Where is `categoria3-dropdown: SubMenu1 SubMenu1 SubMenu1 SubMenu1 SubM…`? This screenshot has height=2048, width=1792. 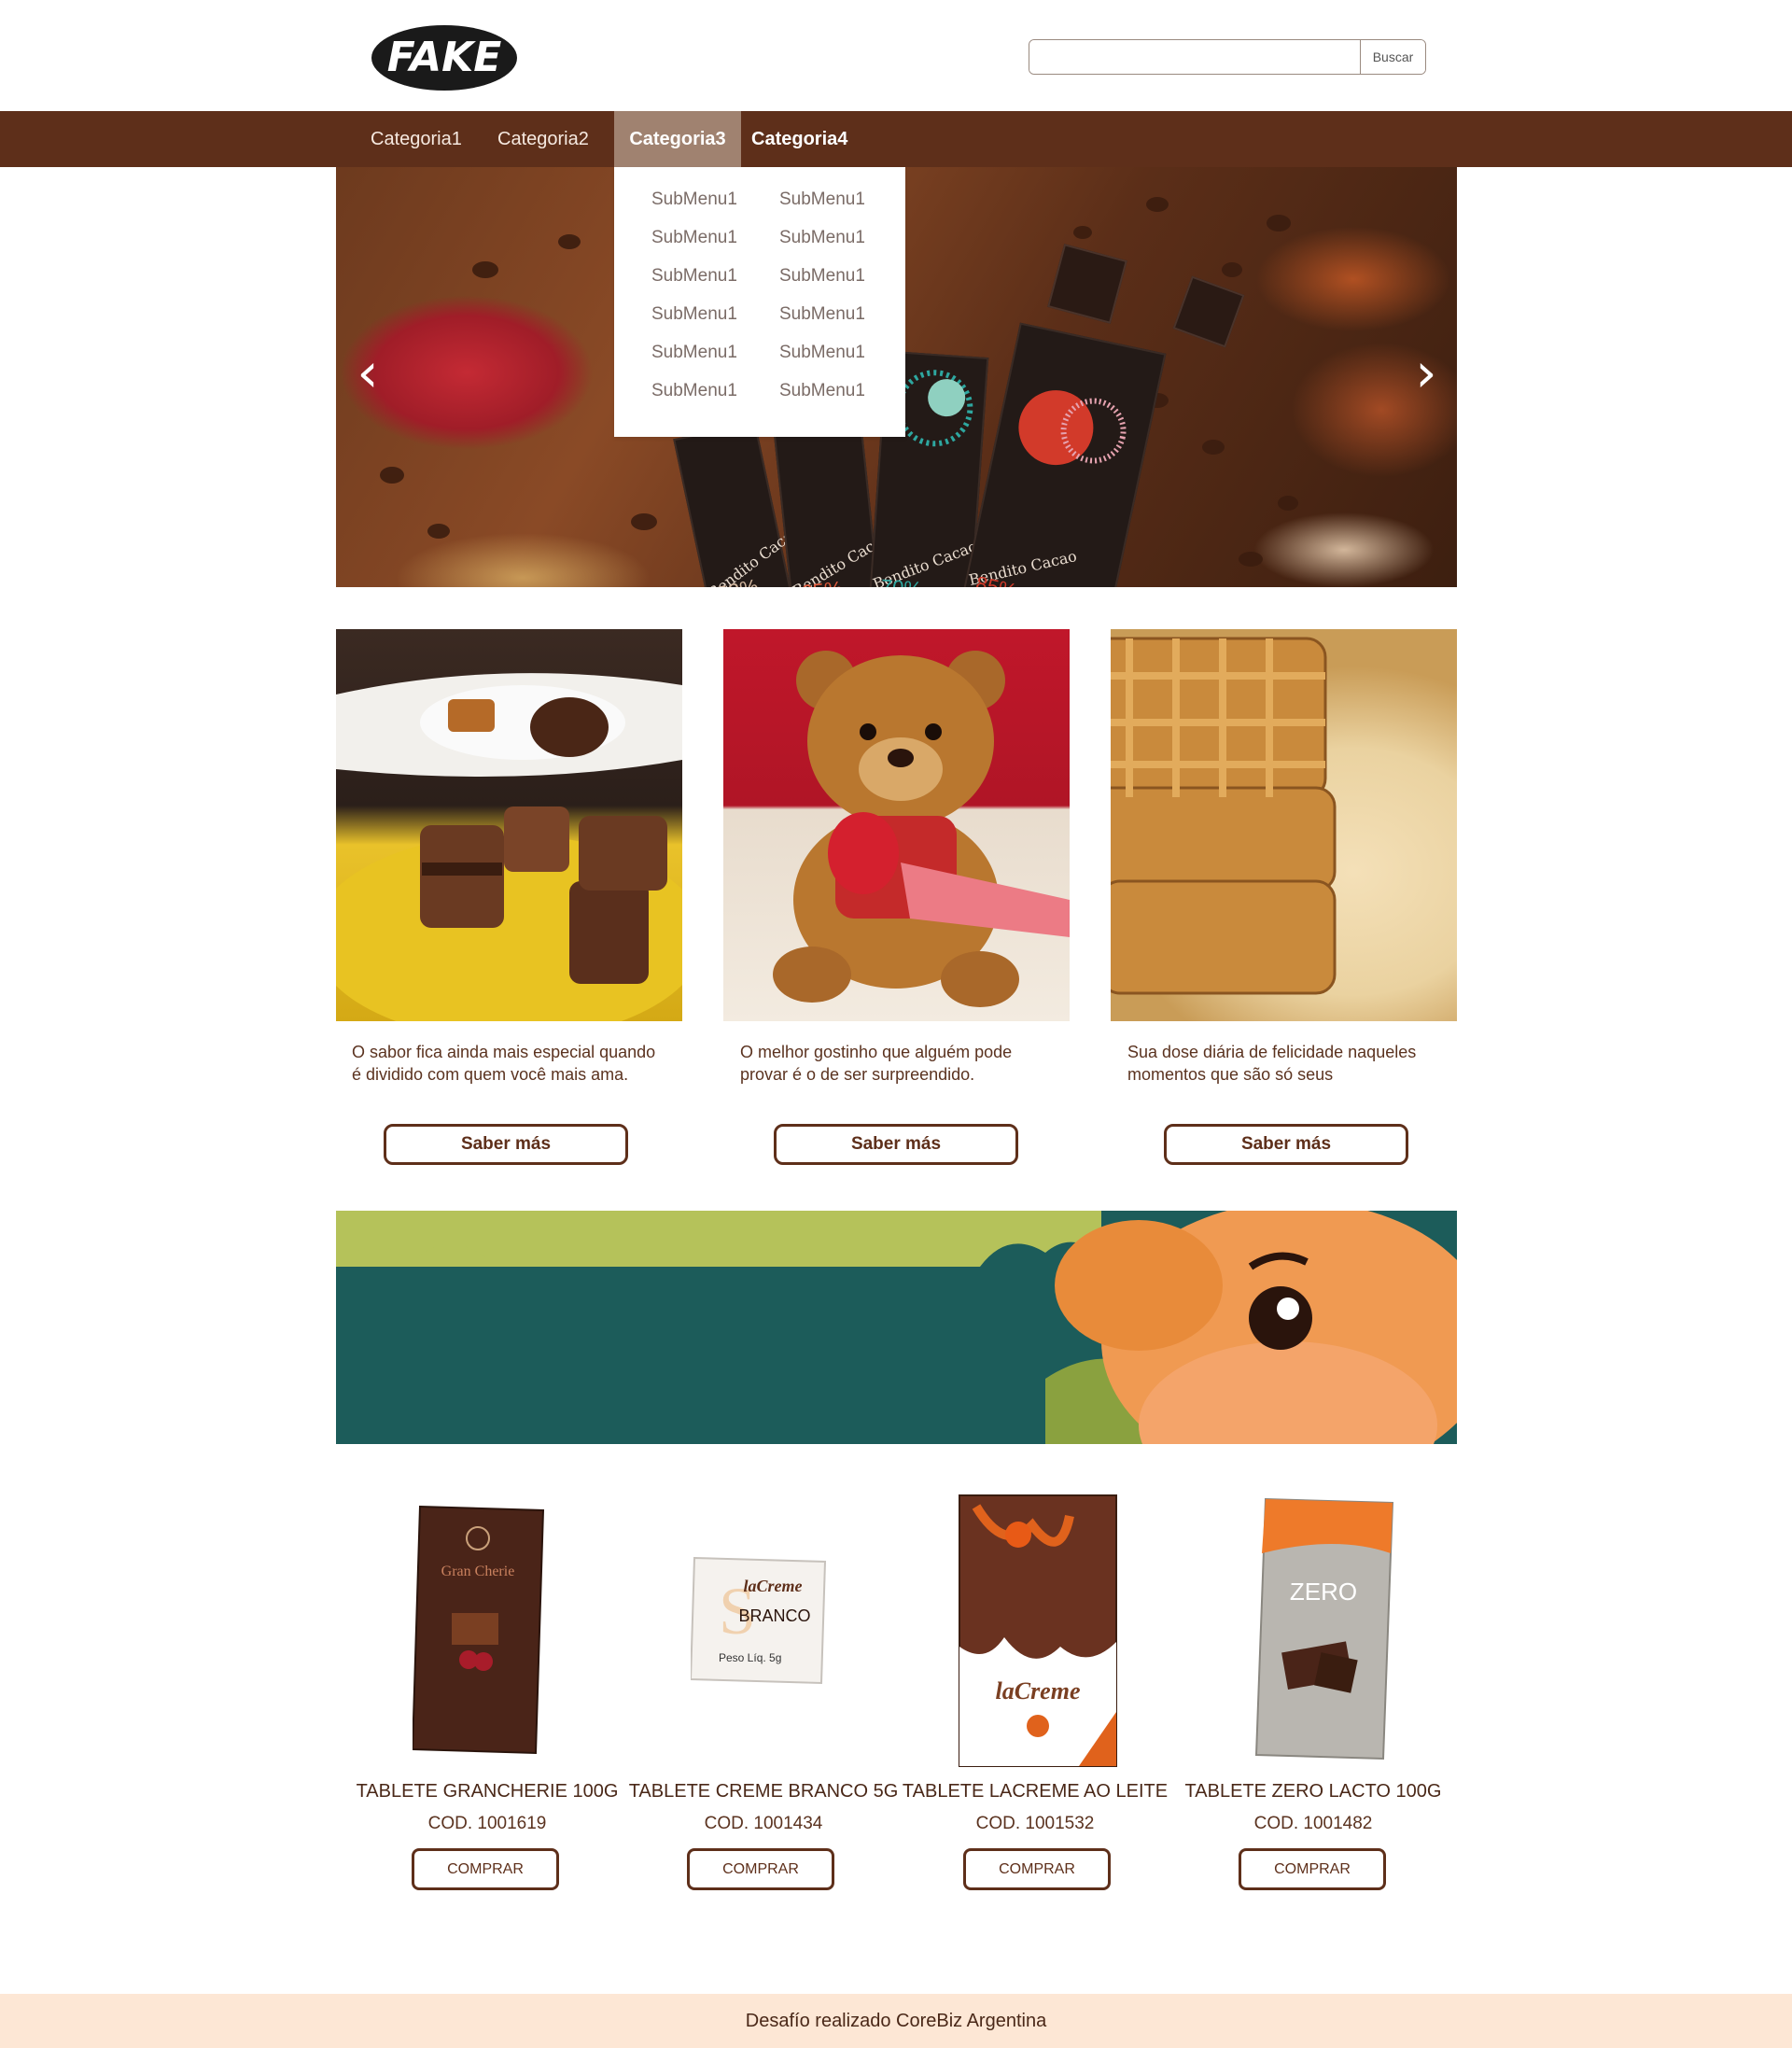
categoria3-dropdown: SubMenu1 SubMenu1 SubMenu1 SubMenu1 SubM… is located at coordinates (759, 302).